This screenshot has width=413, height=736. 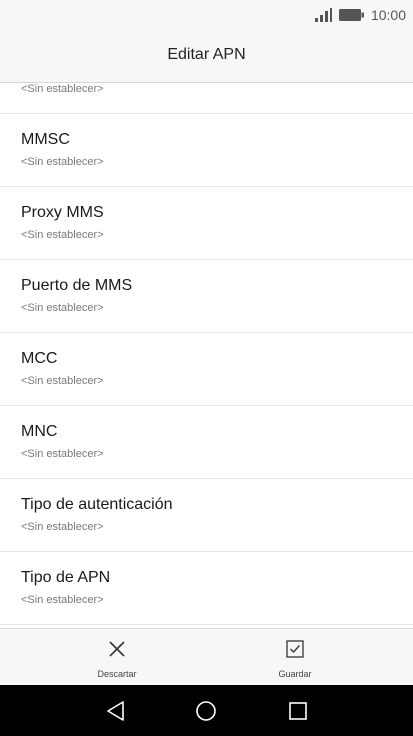 What do you see at coordinates (97, 504) in the screenshot?
I see `list-item-title: Tipo de autenticación` at bounding box center [97, 504].